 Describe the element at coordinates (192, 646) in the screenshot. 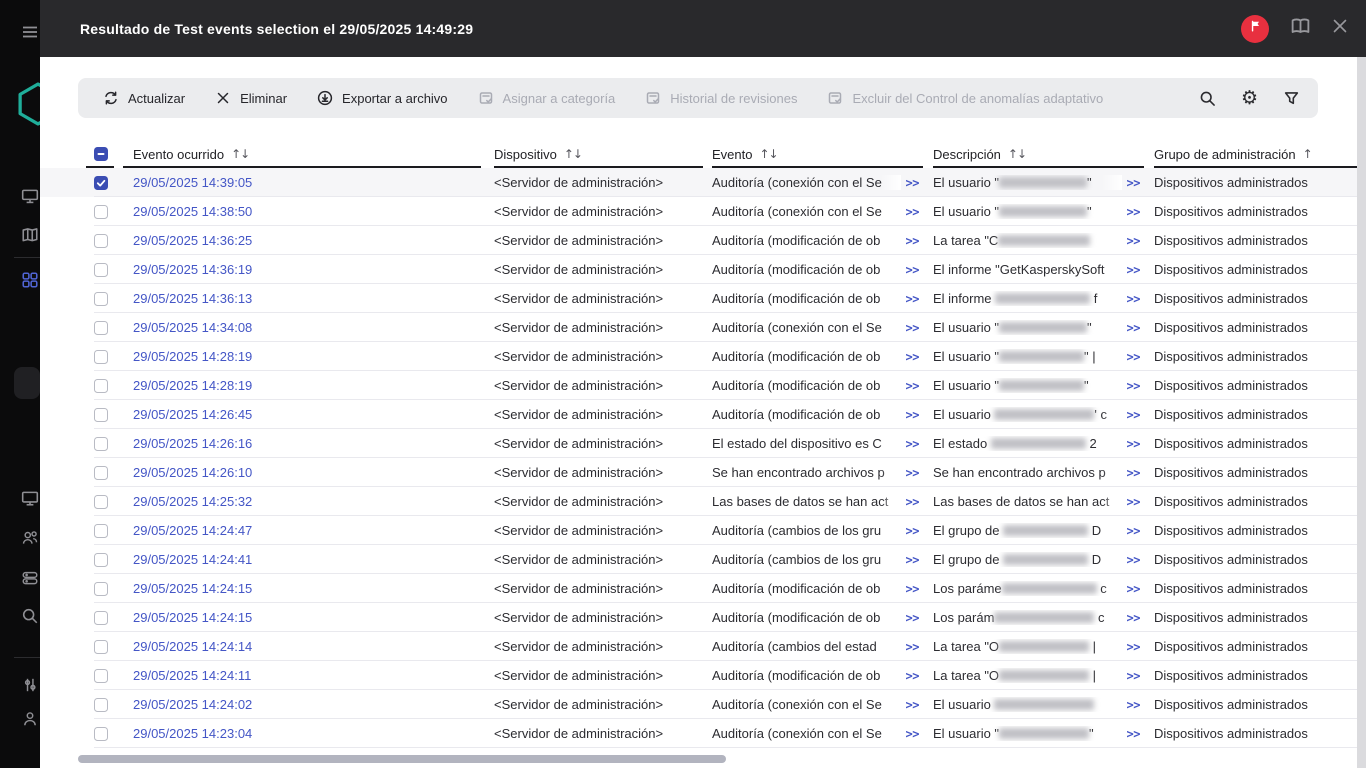

I see `event-date-link: 29/05/2025 14:24:14` at that location.